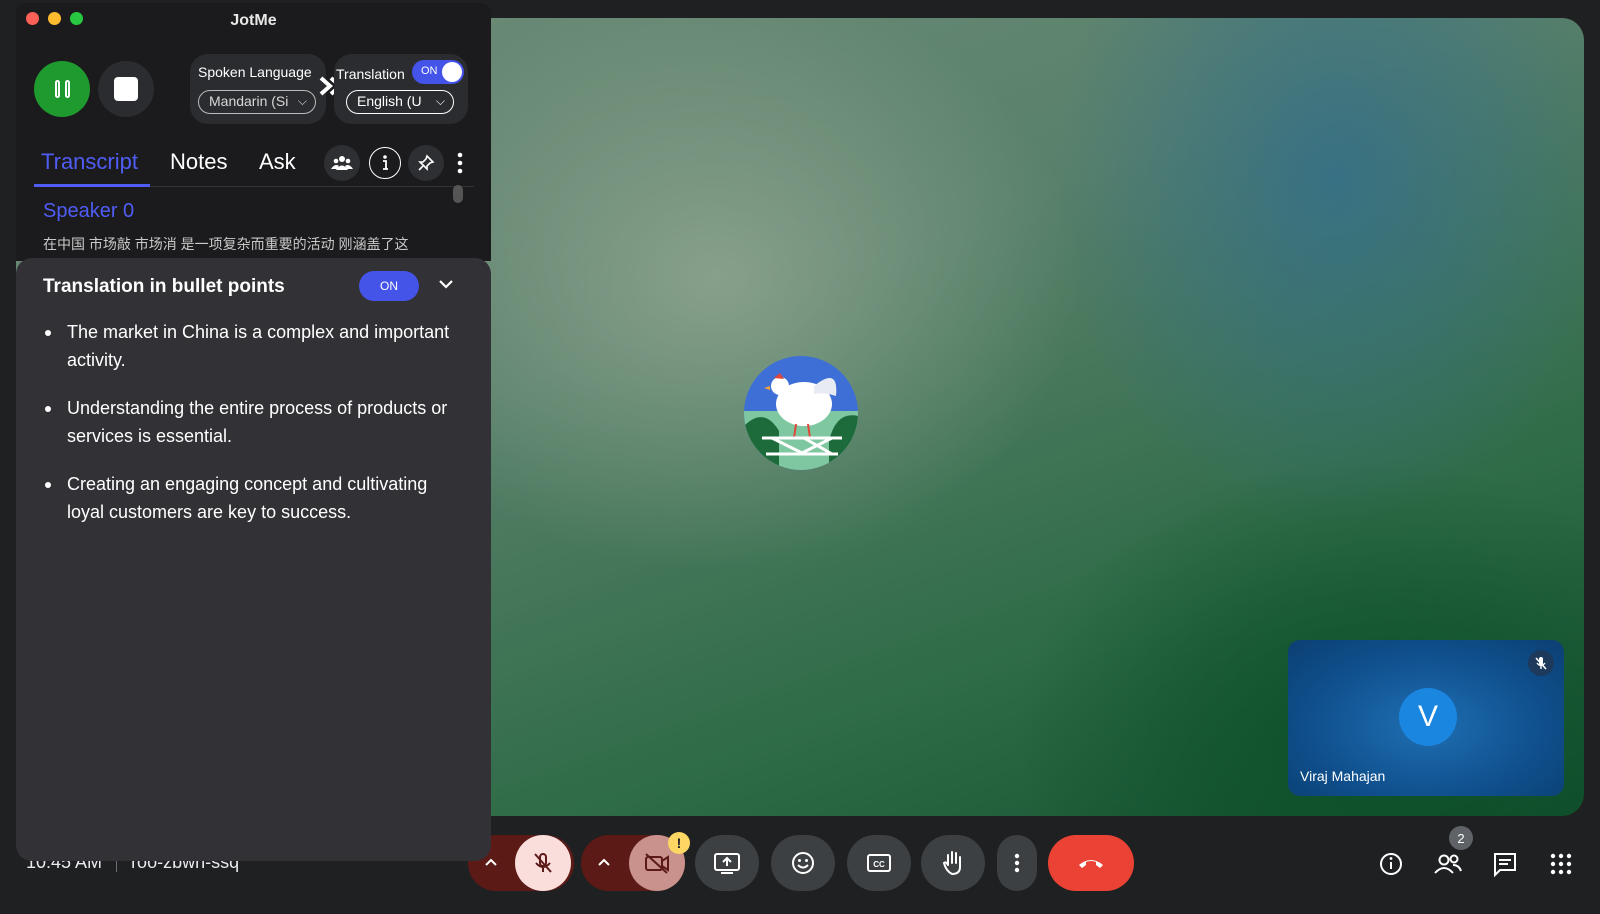  Describe the element at coordinates (657, 863) in the screenshot. I see `camera-off-icon` at that location.